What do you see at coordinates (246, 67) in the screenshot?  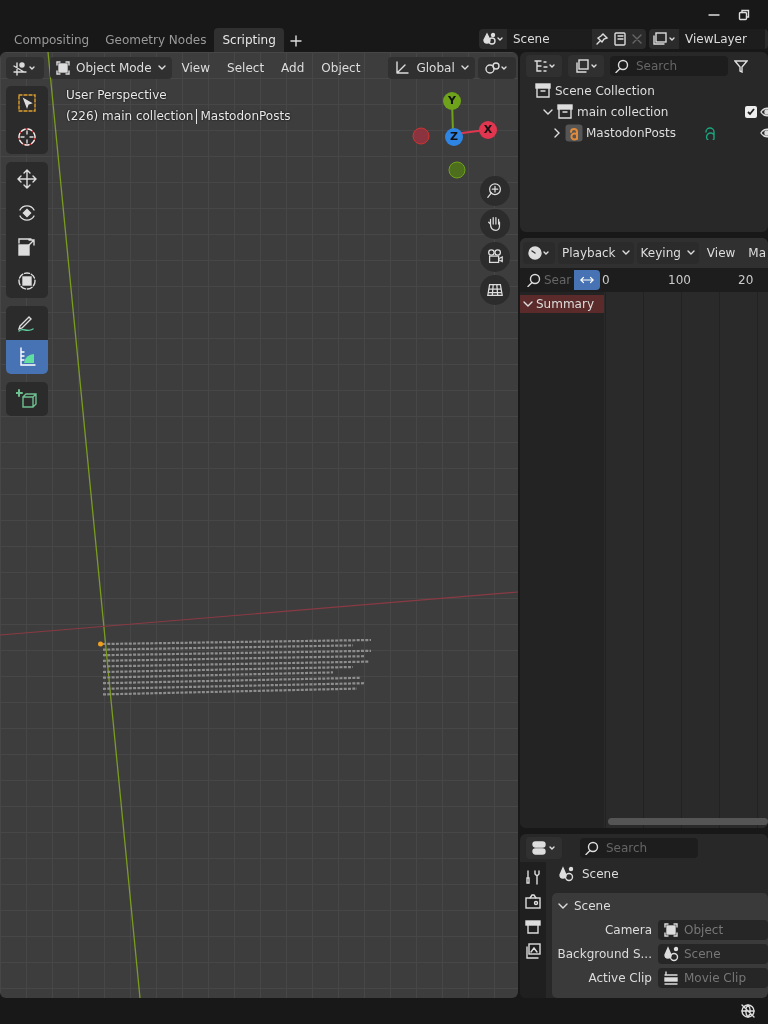 I see `menu-item: Select` at bounding box center [246, 67].